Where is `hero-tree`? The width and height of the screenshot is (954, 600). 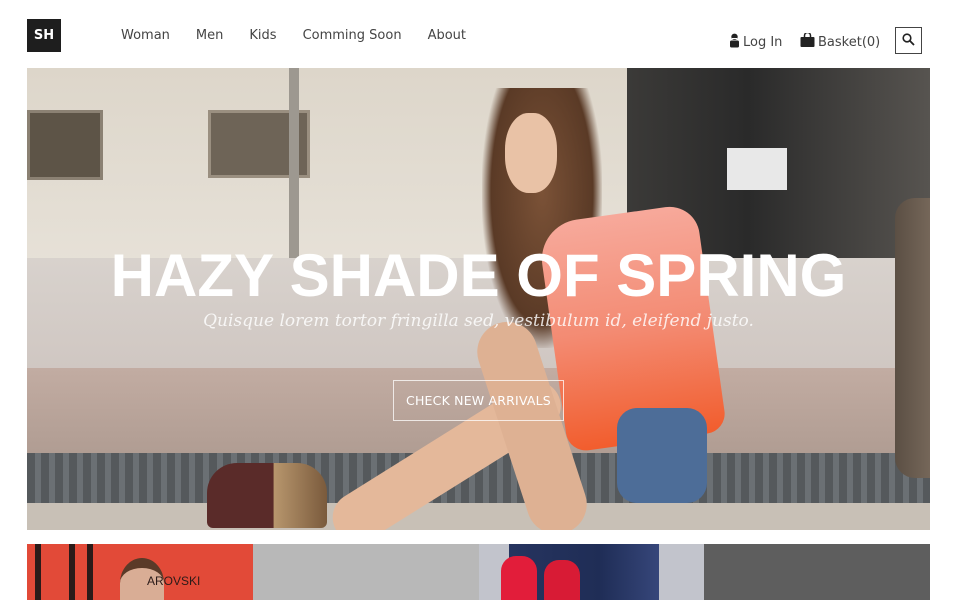 hero-tree is located at coordinates (912, 338).